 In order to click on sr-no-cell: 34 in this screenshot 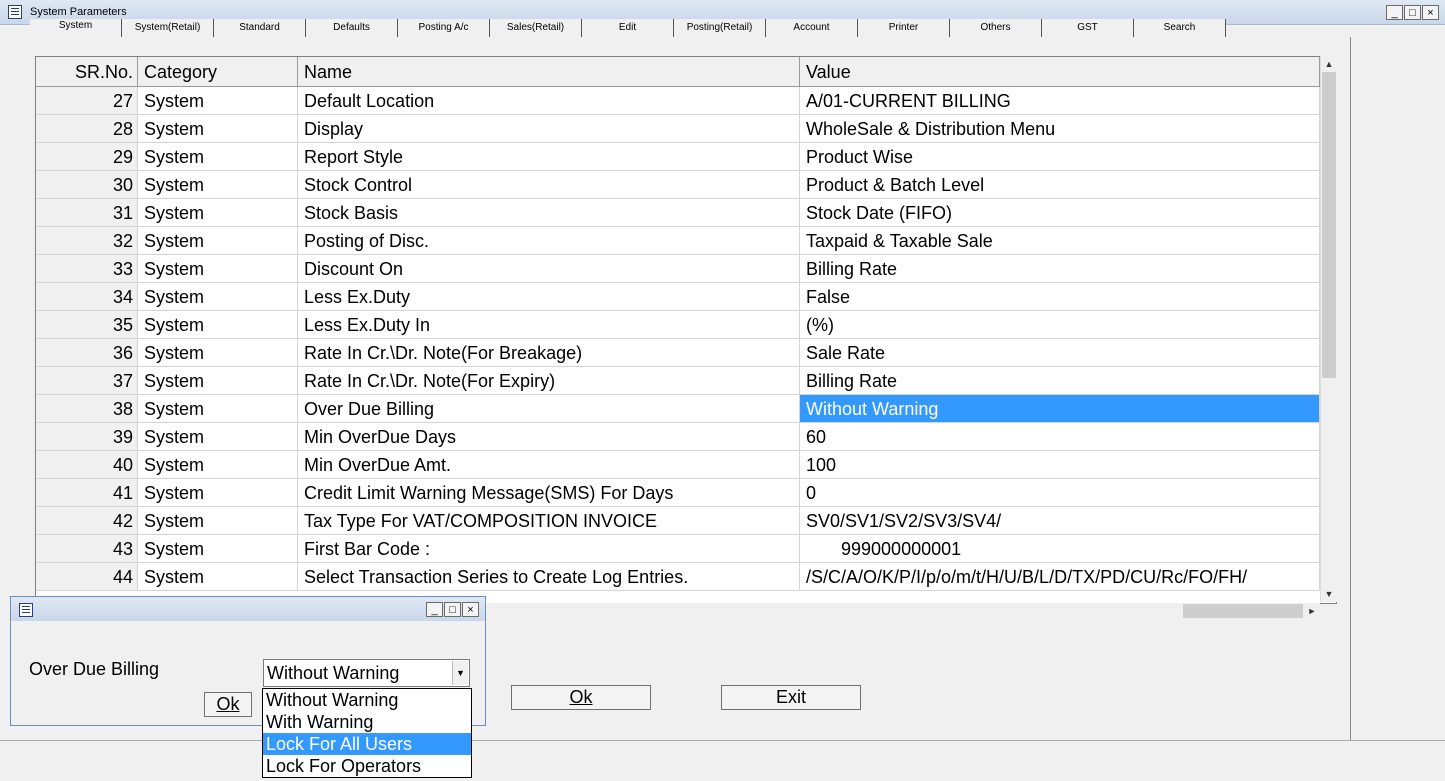, I will do `click(87, 297)`.